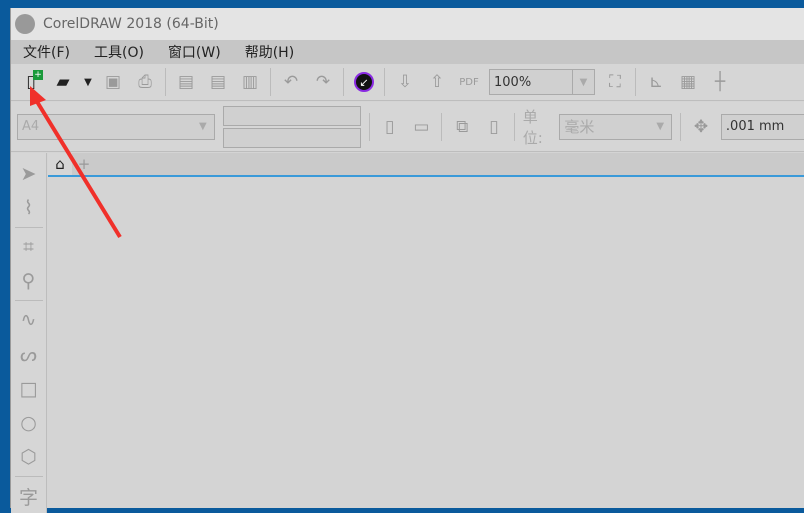 Image resolution: width=804 pixels, height=513 pixels. Describe the element at coordinates (78, 168) in the screenshot. I see `arrow-shaft` at that location.